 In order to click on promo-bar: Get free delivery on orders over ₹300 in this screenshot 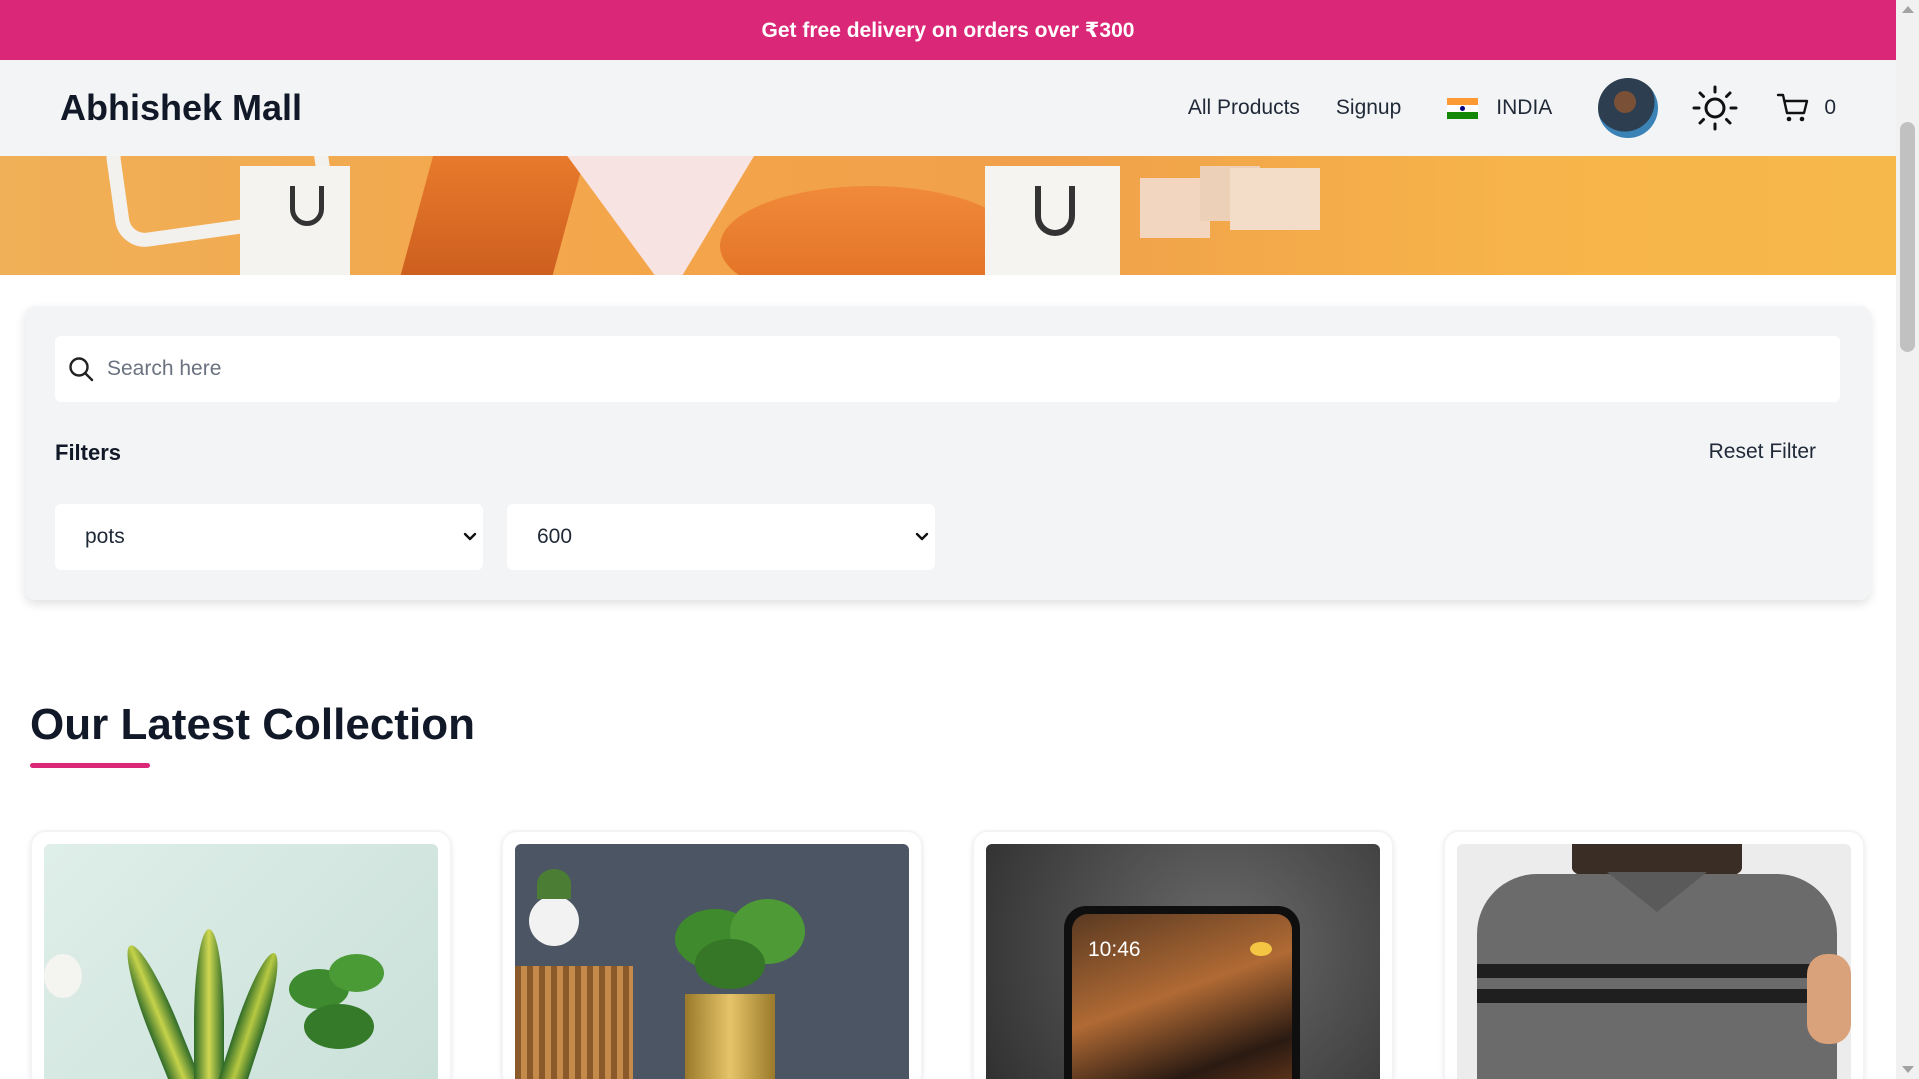, I will do `click(948, 30)`.